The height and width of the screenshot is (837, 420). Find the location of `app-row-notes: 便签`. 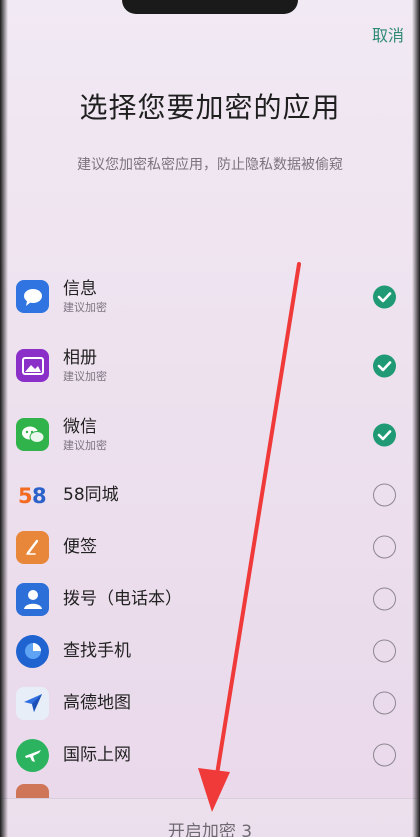

app-row-notes: 便签 is located at coordinates (210, 547).